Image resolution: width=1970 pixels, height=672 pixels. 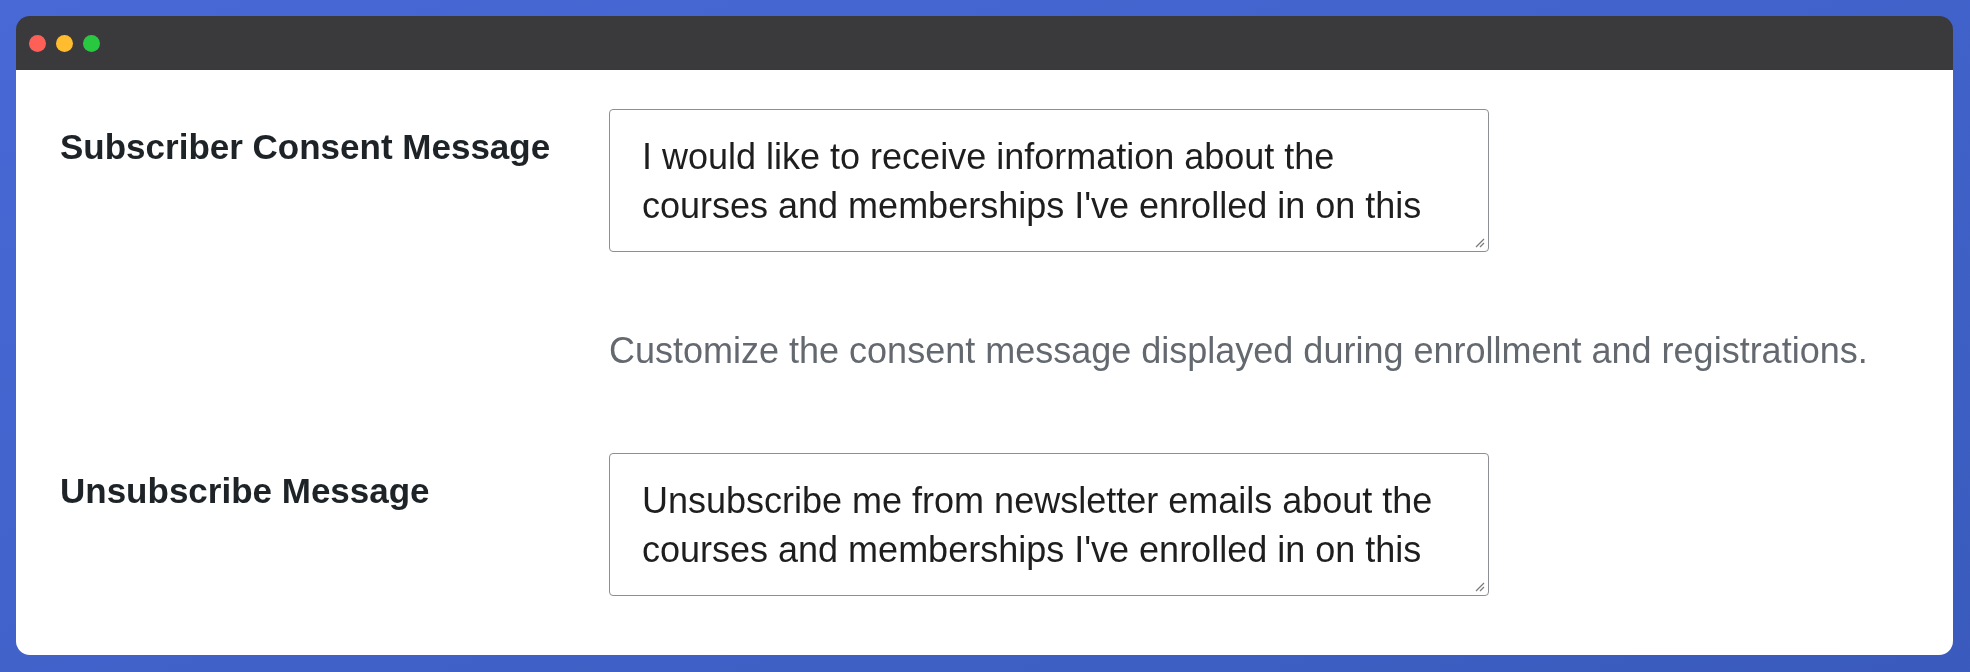 What do you see at coordinates (64, 43) in the screenshot?
I see `minimize-icon` at bounding box center [64, 43].